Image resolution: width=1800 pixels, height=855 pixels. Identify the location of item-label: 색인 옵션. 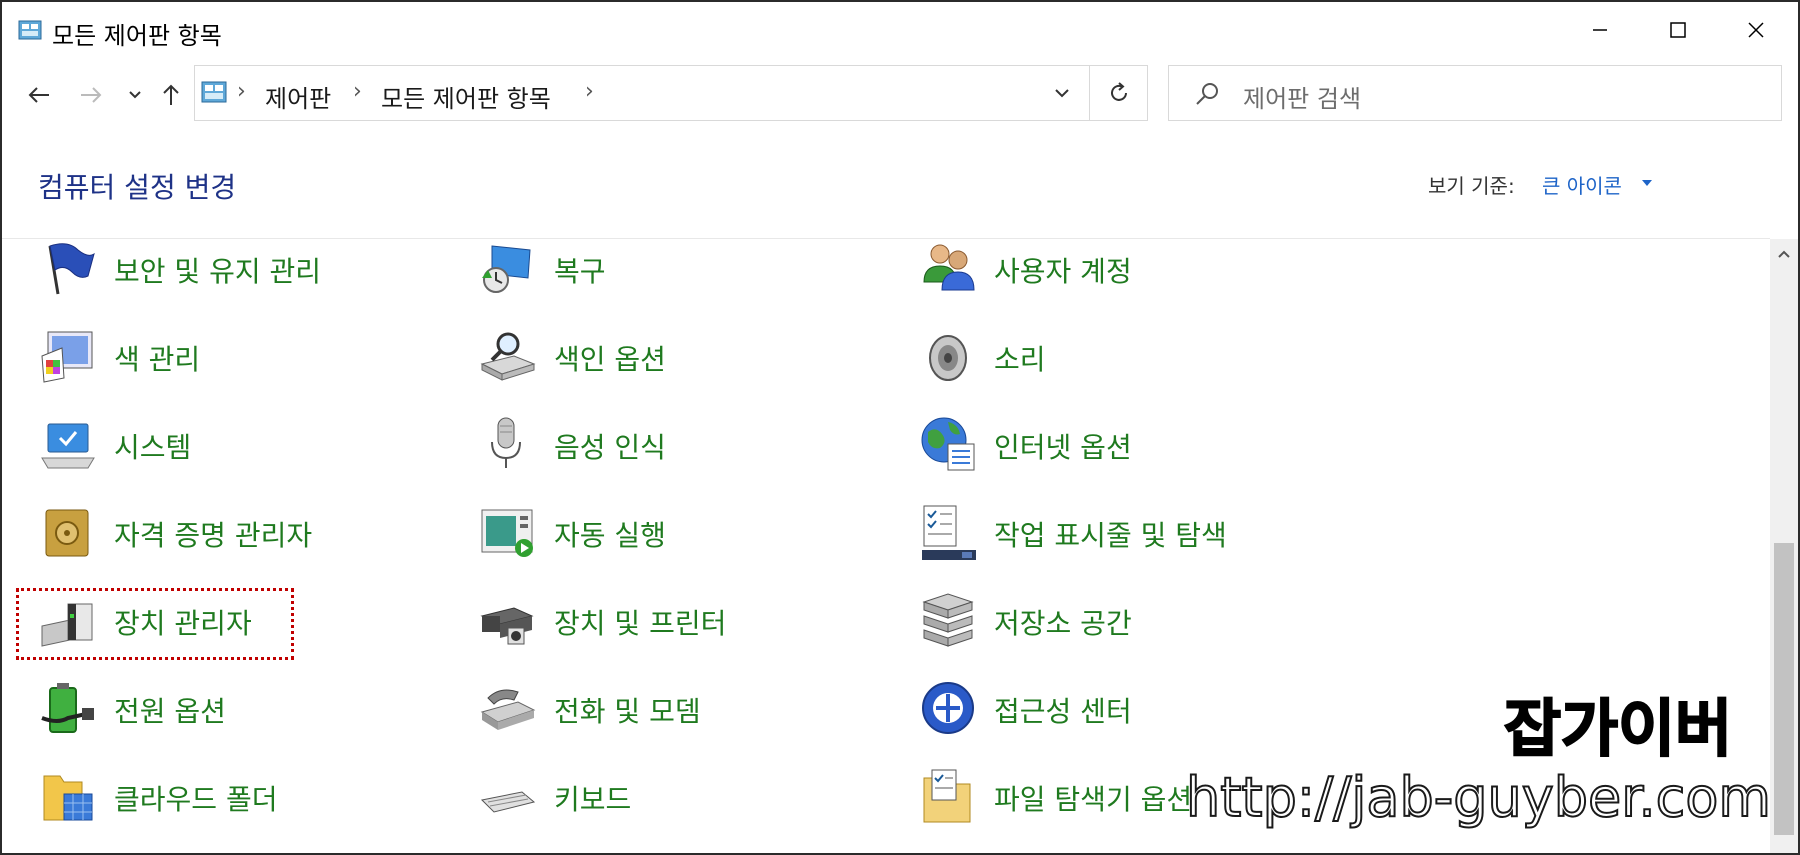
(610, 359).